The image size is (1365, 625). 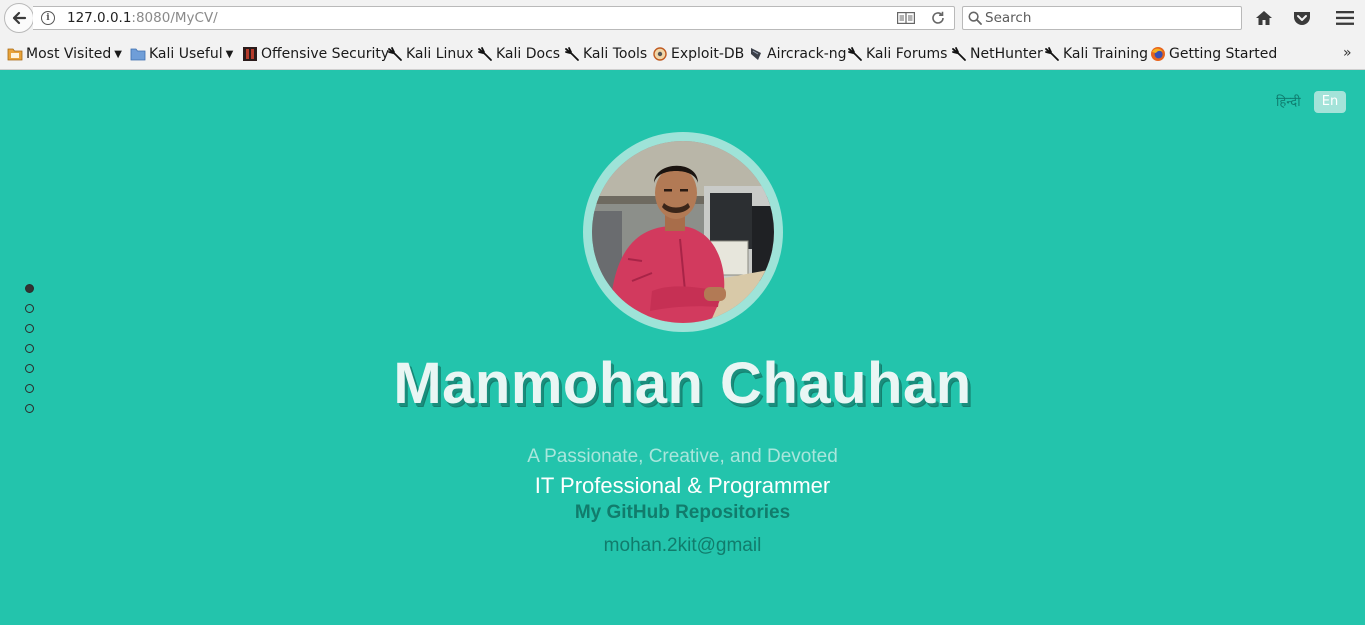 What do you see at coordinates (1264, 18) in the screenshot?
I see `home-icon` at bounding box center [1264, 18].